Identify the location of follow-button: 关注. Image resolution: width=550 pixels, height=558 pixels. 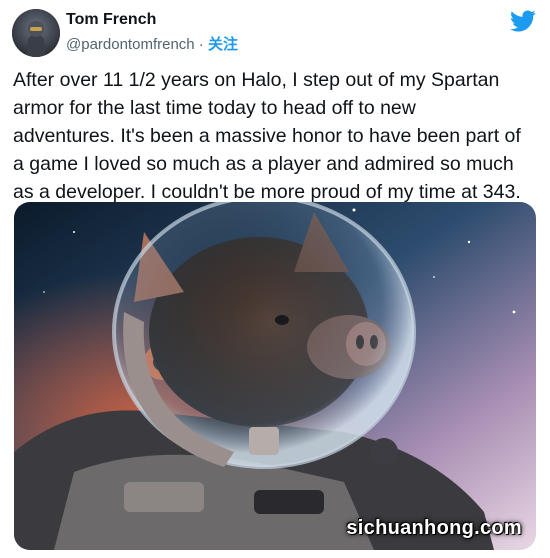
(223, 44).